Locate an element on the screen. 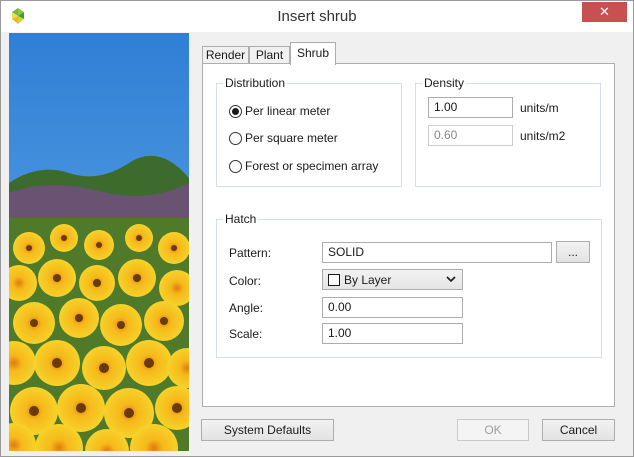  color-value: By Layer is located at coordinates (368, 279).